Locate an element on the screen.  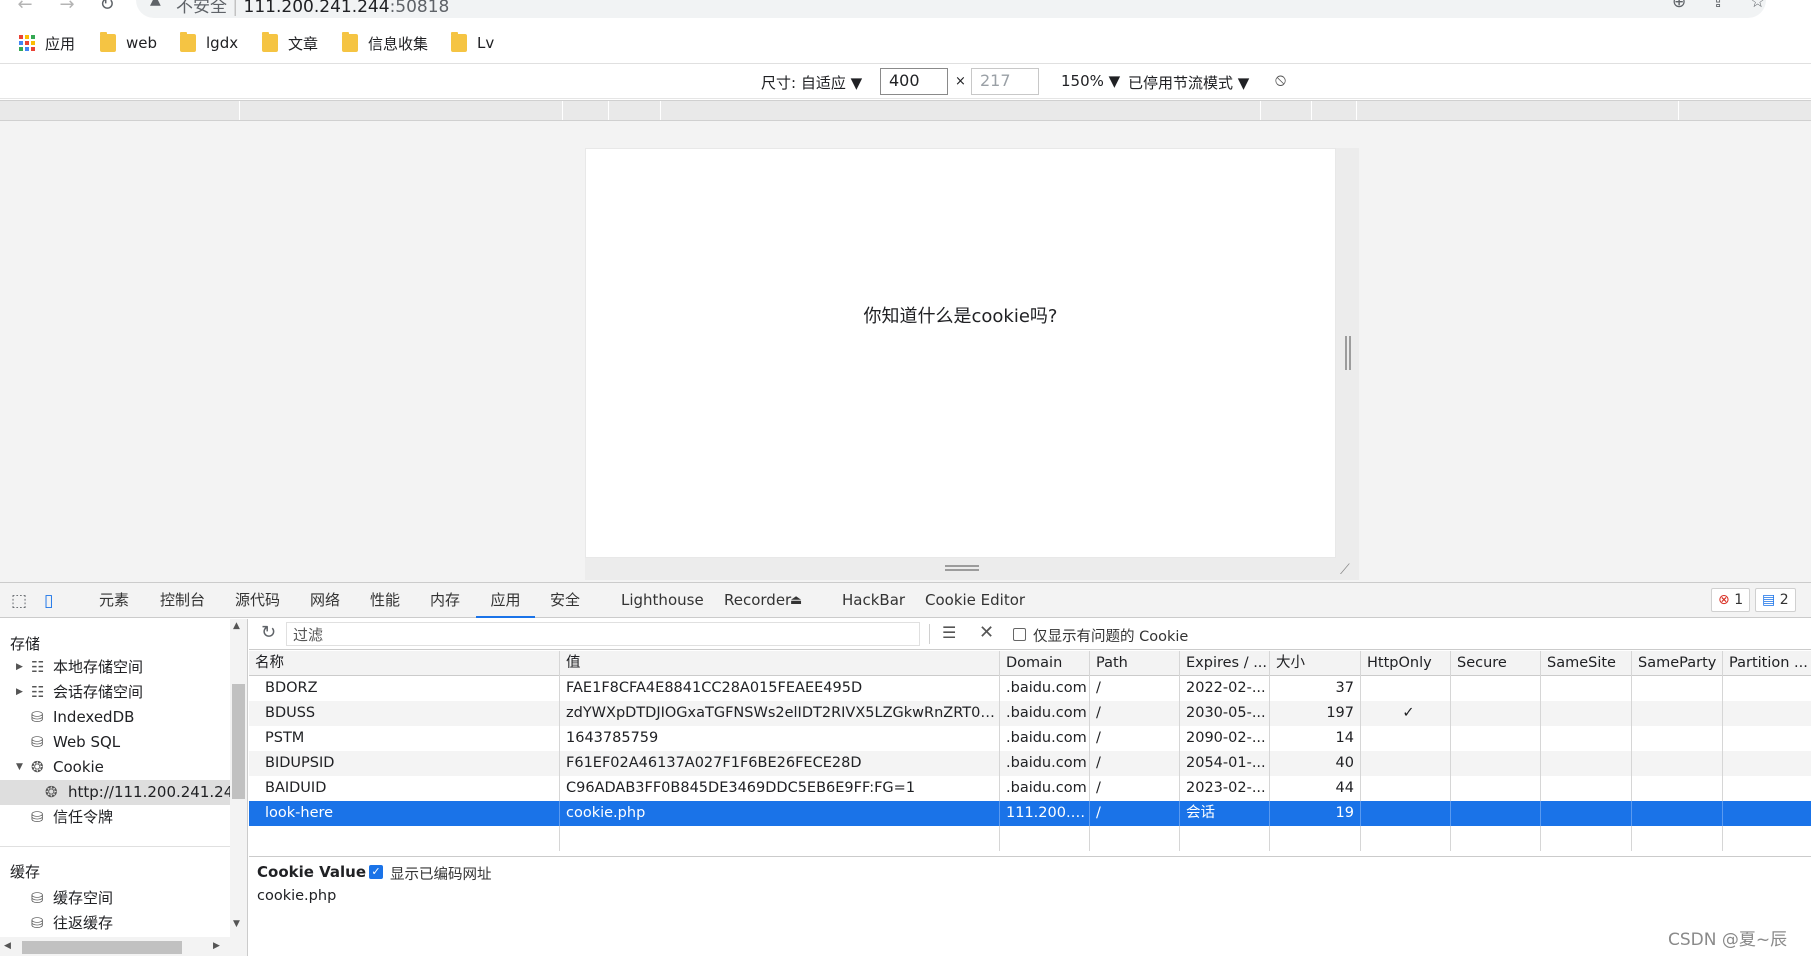
column-header-samesite: SameSite is located at coordinates (1586, 663).